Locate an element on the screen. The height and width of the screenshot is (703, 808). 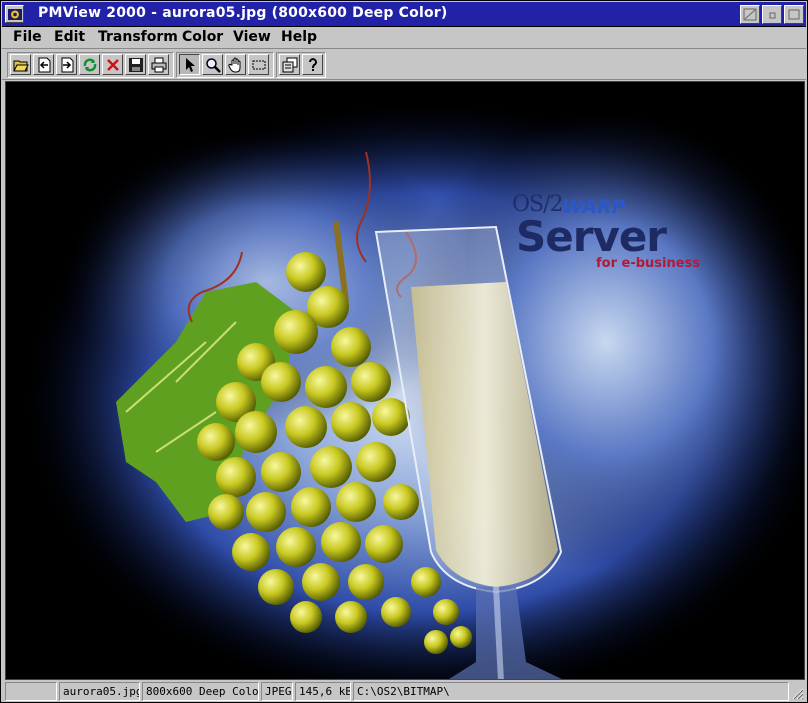
print-icon is located at coordinates (159, 65).